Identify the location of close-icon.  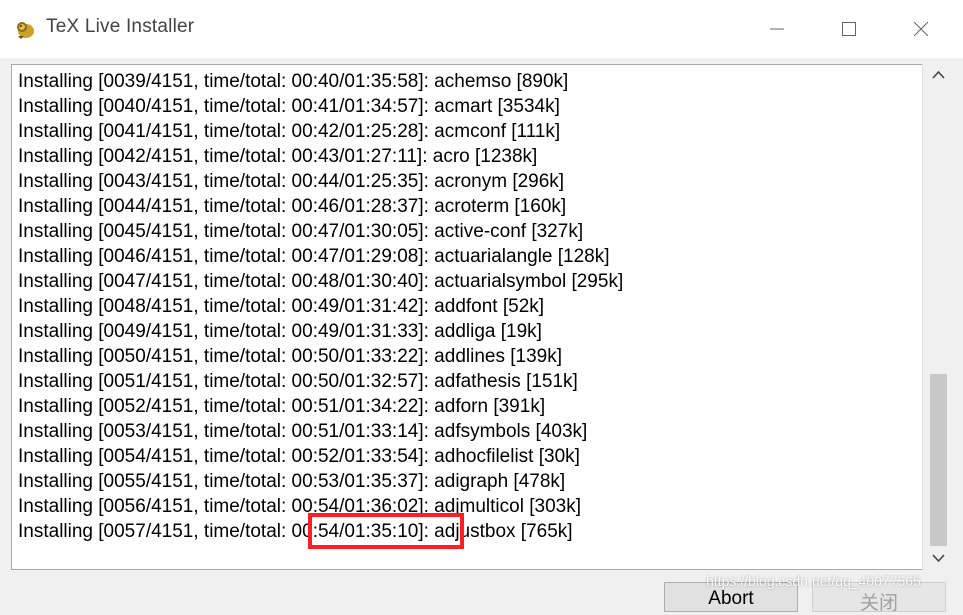
(921, 29).